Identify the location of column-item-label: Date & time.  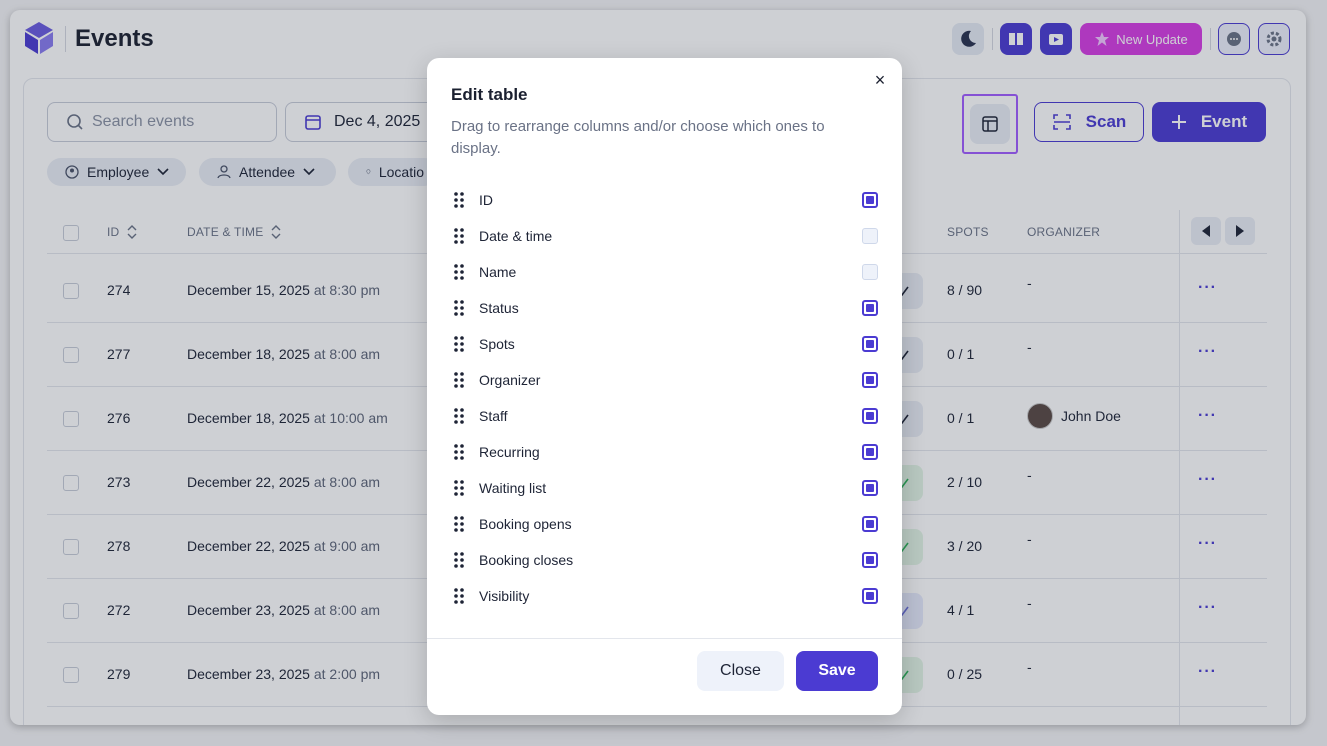
(516, 236).